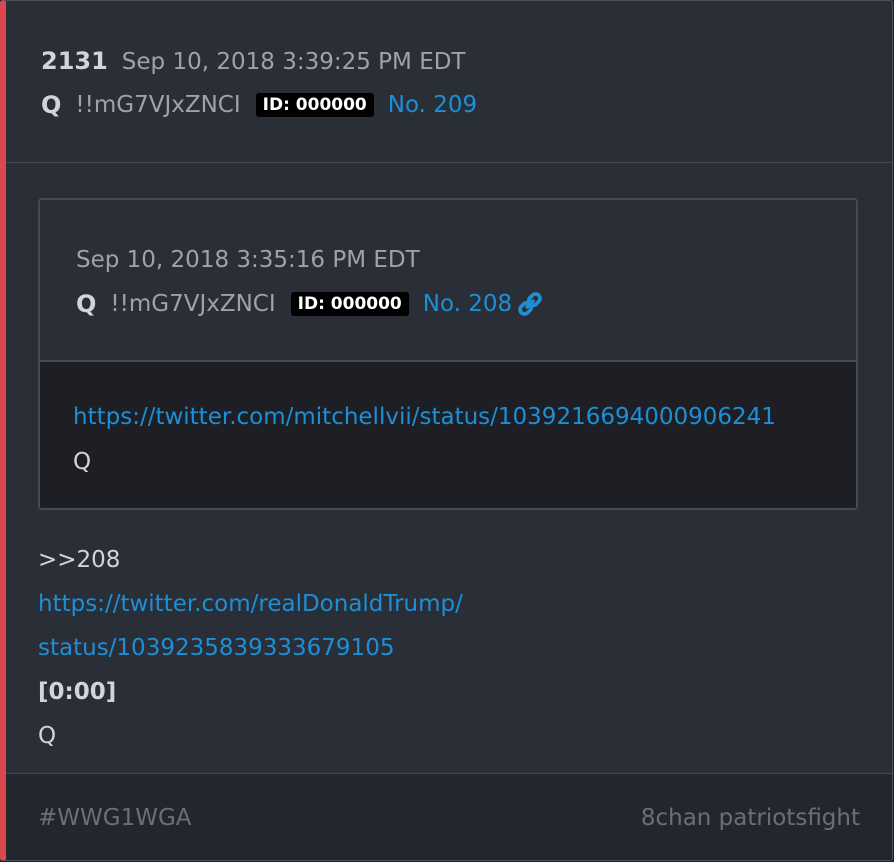 The height and width of the screenshot is (862, 894). What do you see at coordinates (250, 604) in the screenshot?
I see `twitter-link-line1: https://twitter.com/realDonaldTrump/` at bounding box center [250, 604].